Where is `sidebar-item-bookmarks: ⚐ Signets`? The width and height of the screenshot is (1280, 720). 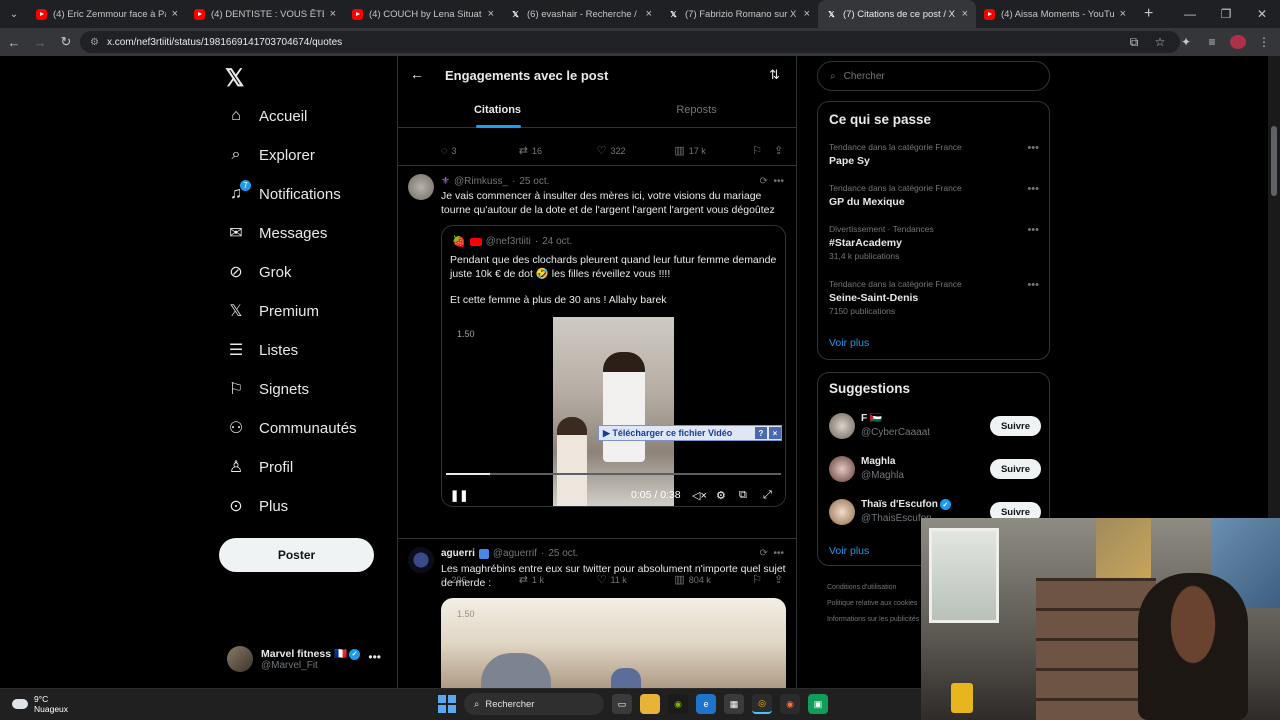 sidebar-item-bookmarks: ⚐ Signets is located at coordinates (268, 389).